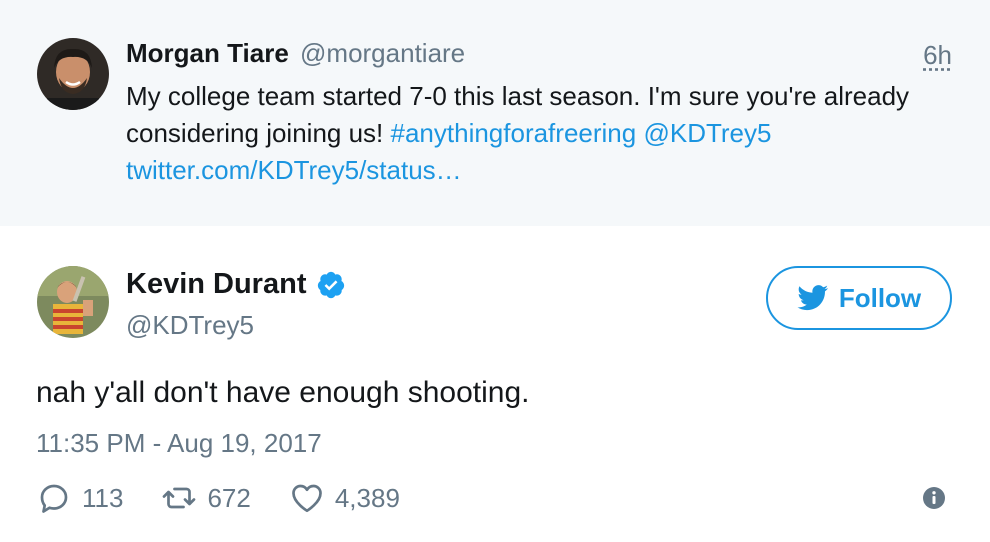 The width and height of the screenshot is (990, 542). Describe the element at coordinates (207, 53) in the screenshot. I see `parent-display-name: Morgan Tiare` at that location.